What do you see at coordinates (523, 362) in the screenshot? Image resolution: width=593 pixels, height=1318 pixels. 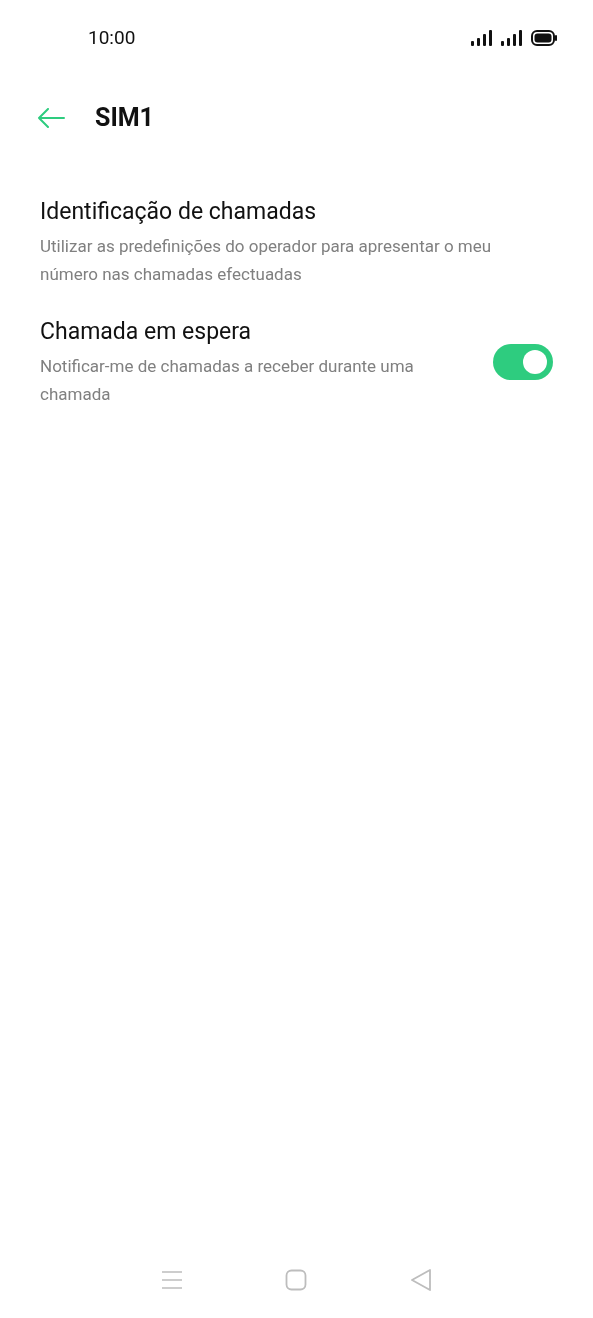 I see `toggle-switch` at bounding box center [523, 362].